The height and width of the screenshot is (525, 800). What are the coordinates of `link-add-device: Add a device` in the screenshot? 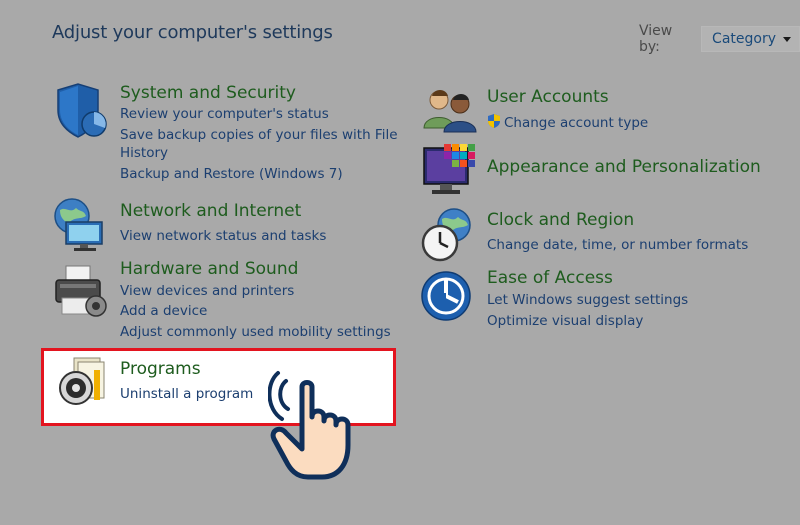 It's located at (163, 311).